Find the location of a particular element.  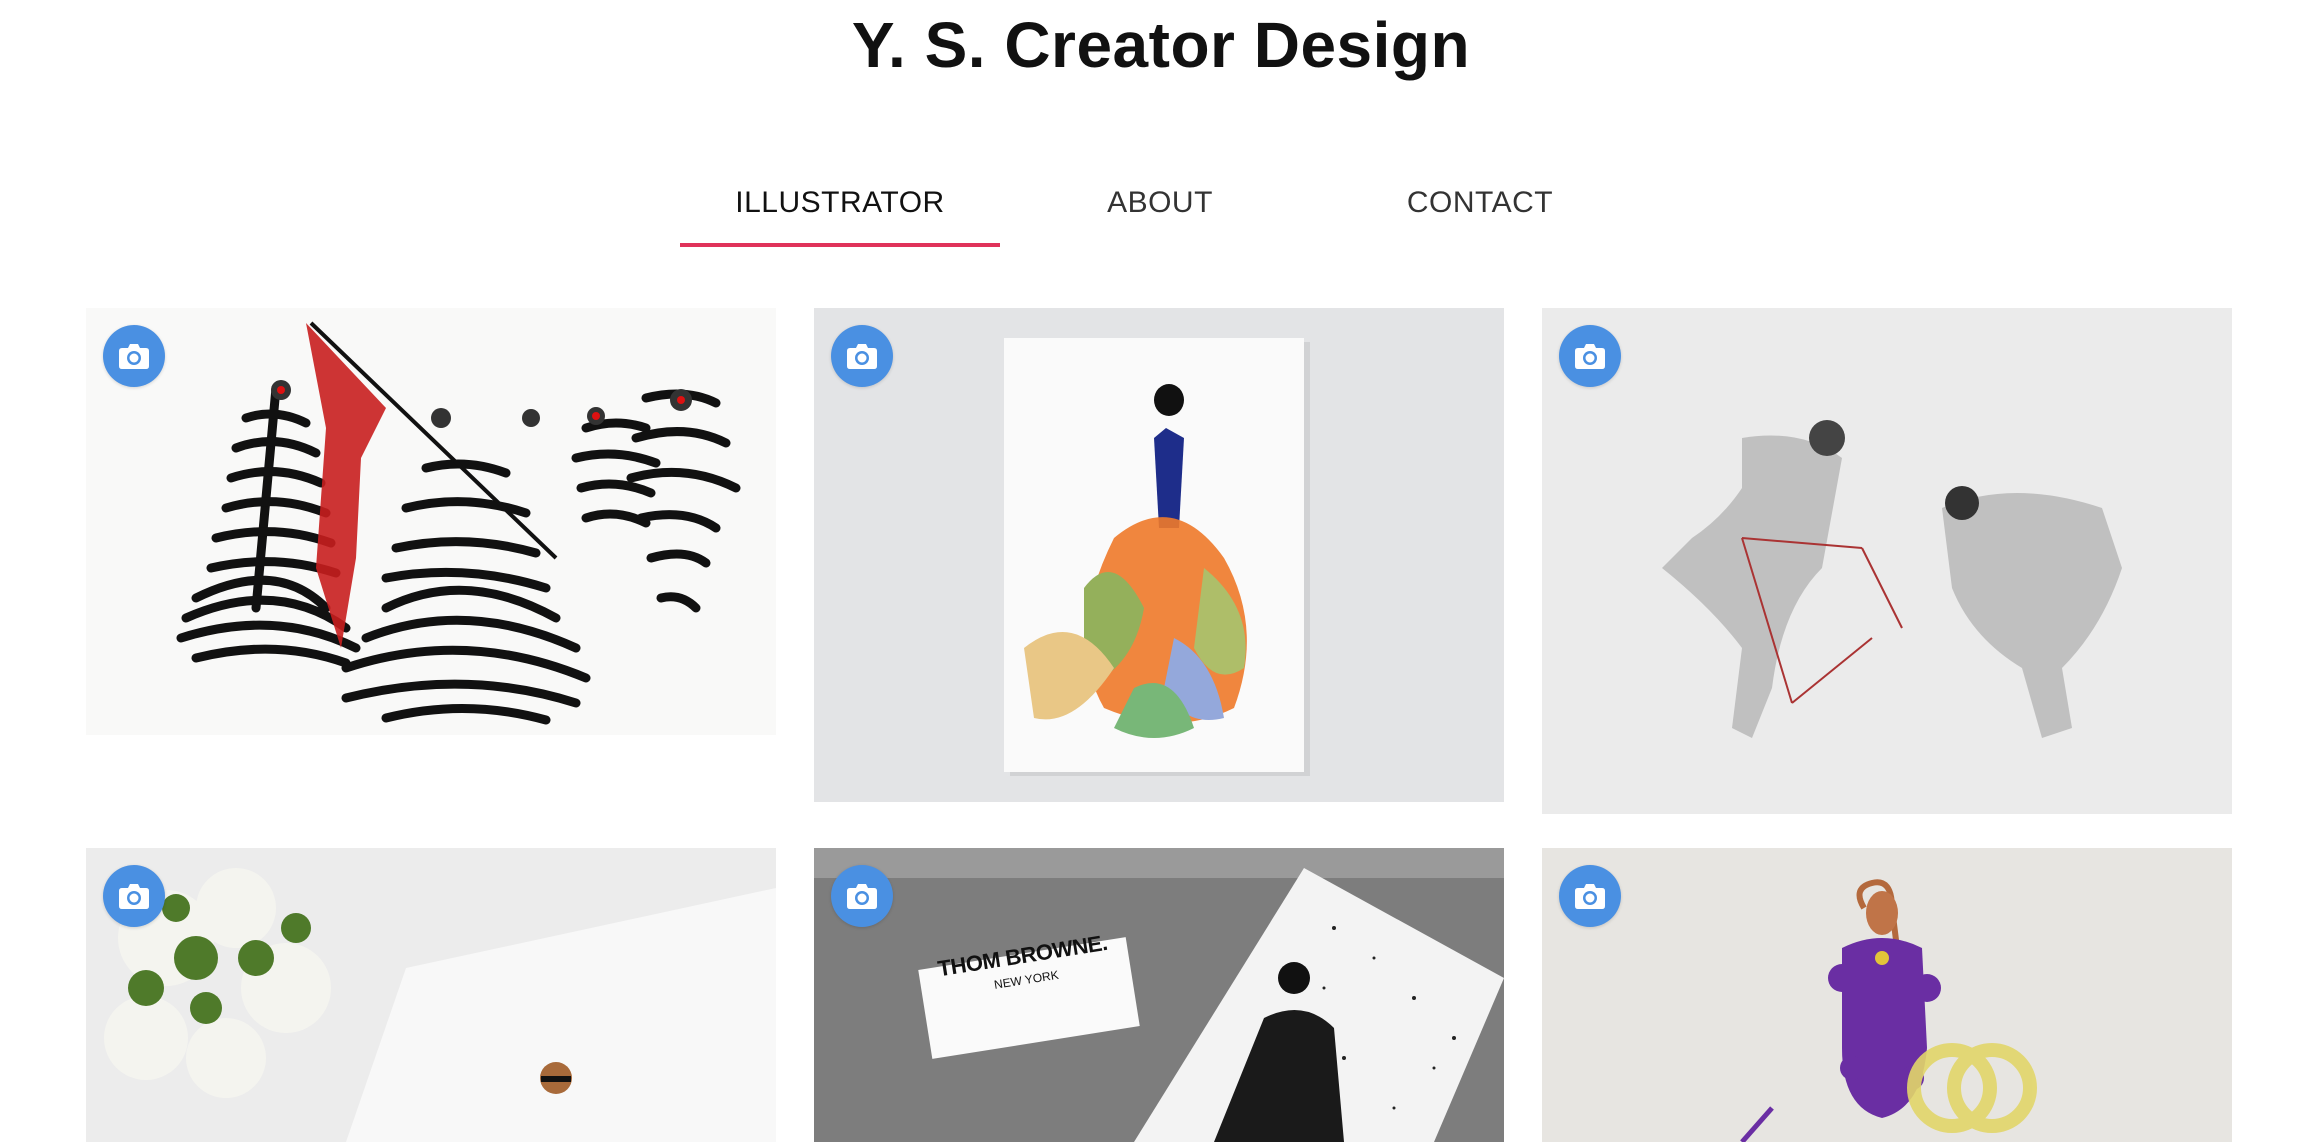

dress-group-illustration is located at coordinates (431, 521).